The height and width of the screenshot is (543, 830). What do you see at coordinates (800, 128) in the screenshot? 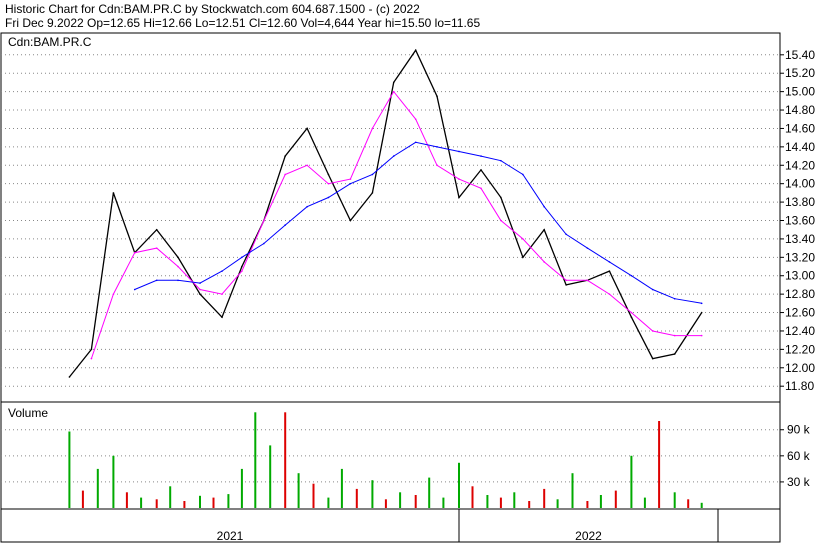
I see `price-tick-label: 14.60` at bounding box center [800, 128].